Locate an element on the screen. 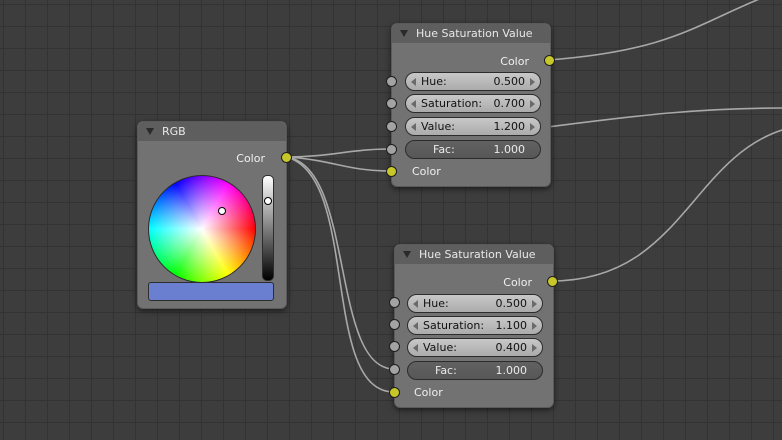 This screenshot has height=440, width=782. hsv-bottom-color-input-socket is located at coordinates (394, 392).